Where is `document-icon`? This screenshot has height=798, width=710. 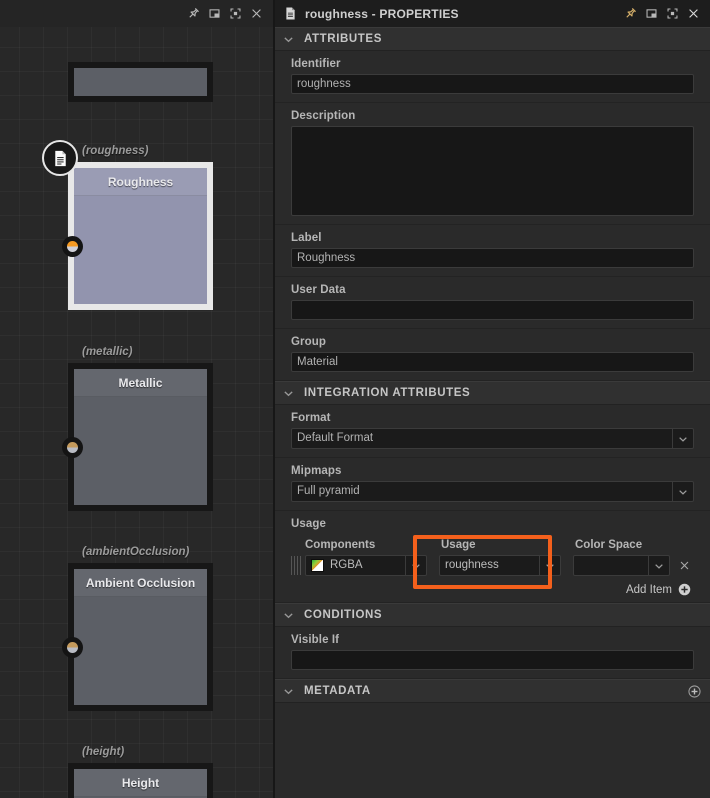
document-icon is located at coordinates (60, 158).